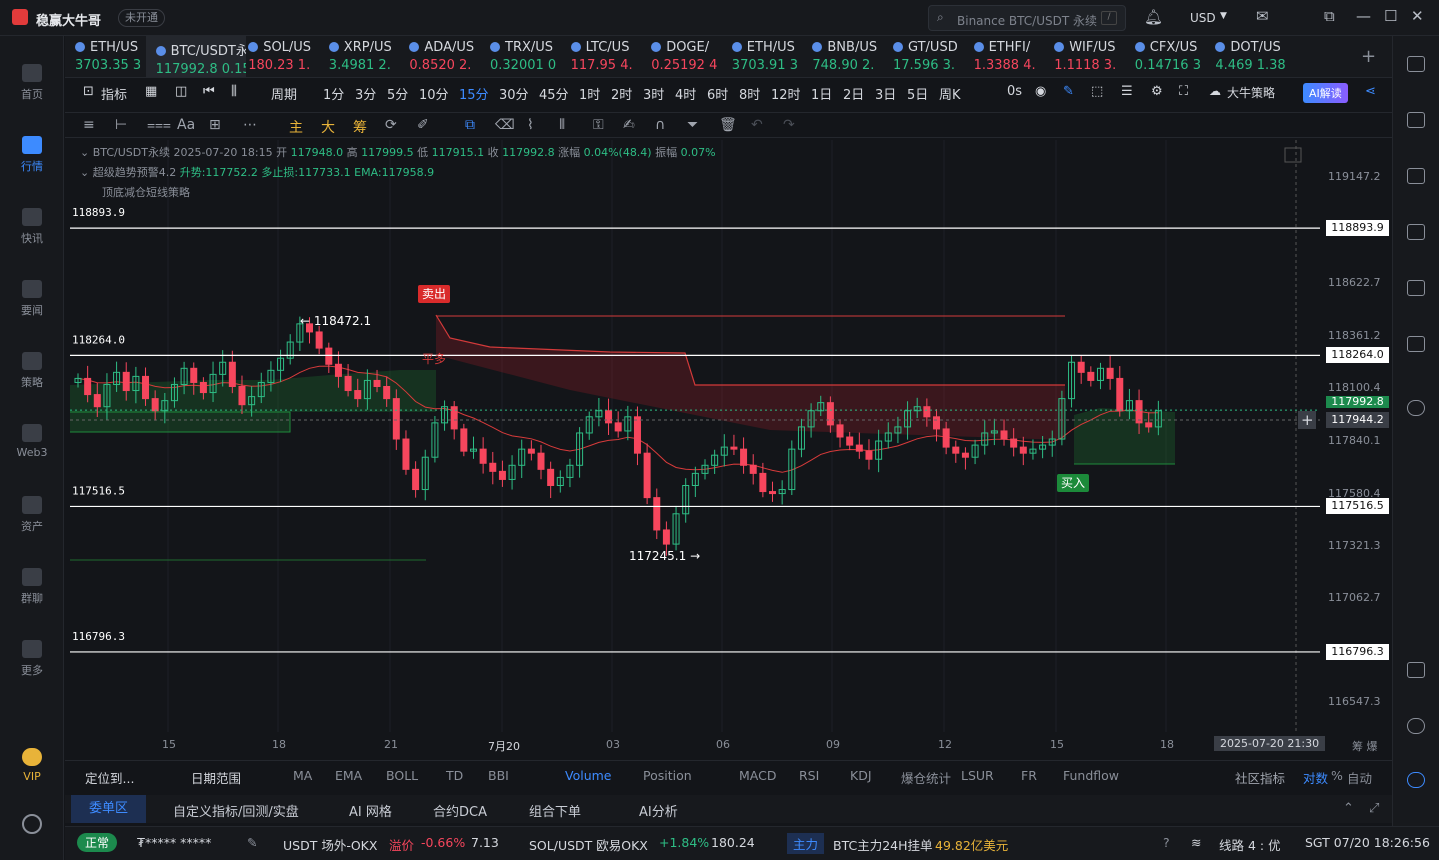 This screenshot has width=1439, height=860. What do you see at coordinates (1370, 91) in the screenshot?
I see `share-icon: ⋖` at bounding box center [1370, 91].